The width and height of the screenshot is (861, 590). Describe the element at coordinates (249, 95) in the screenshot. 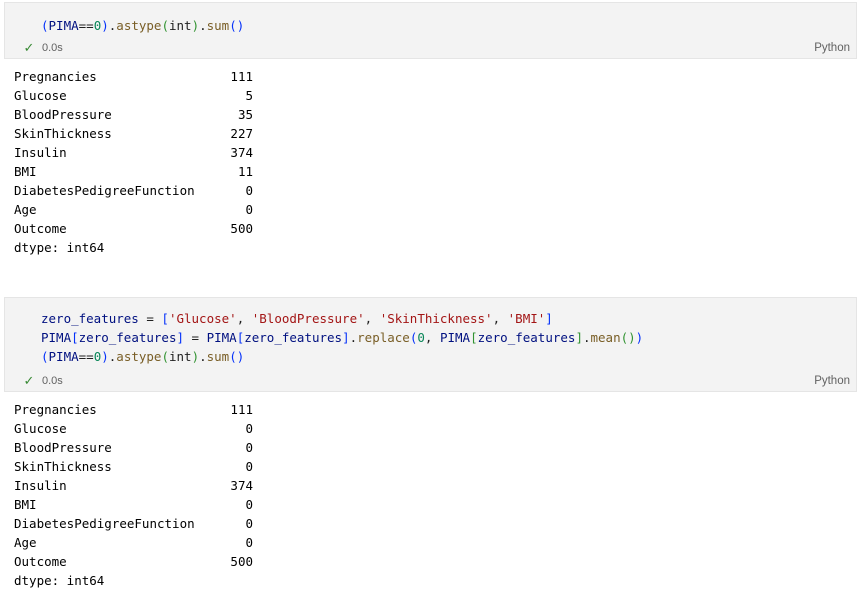

I see `output-value: 5` at that location.